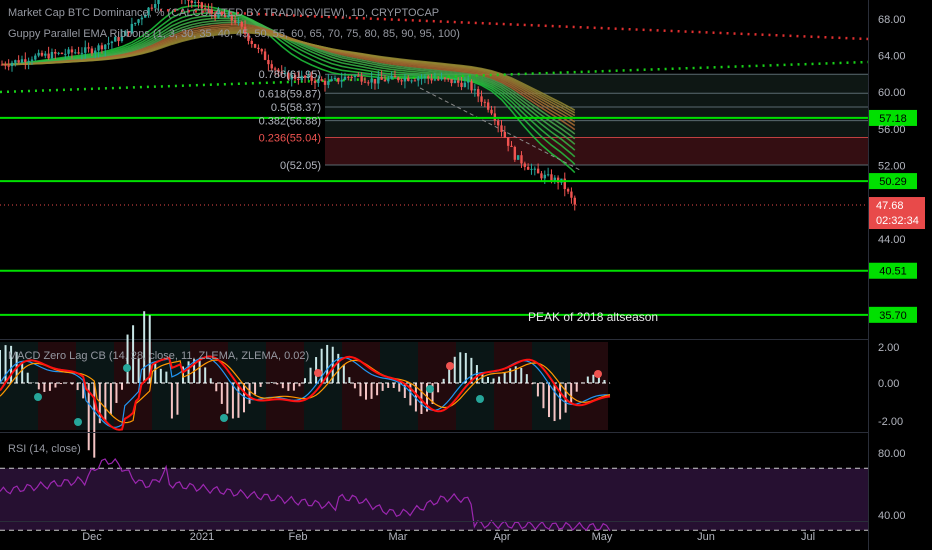 This screenshot has height=550, width=932. I want to click on macd-axis: 2.00 0.00 -2.00, so click(890, 385).